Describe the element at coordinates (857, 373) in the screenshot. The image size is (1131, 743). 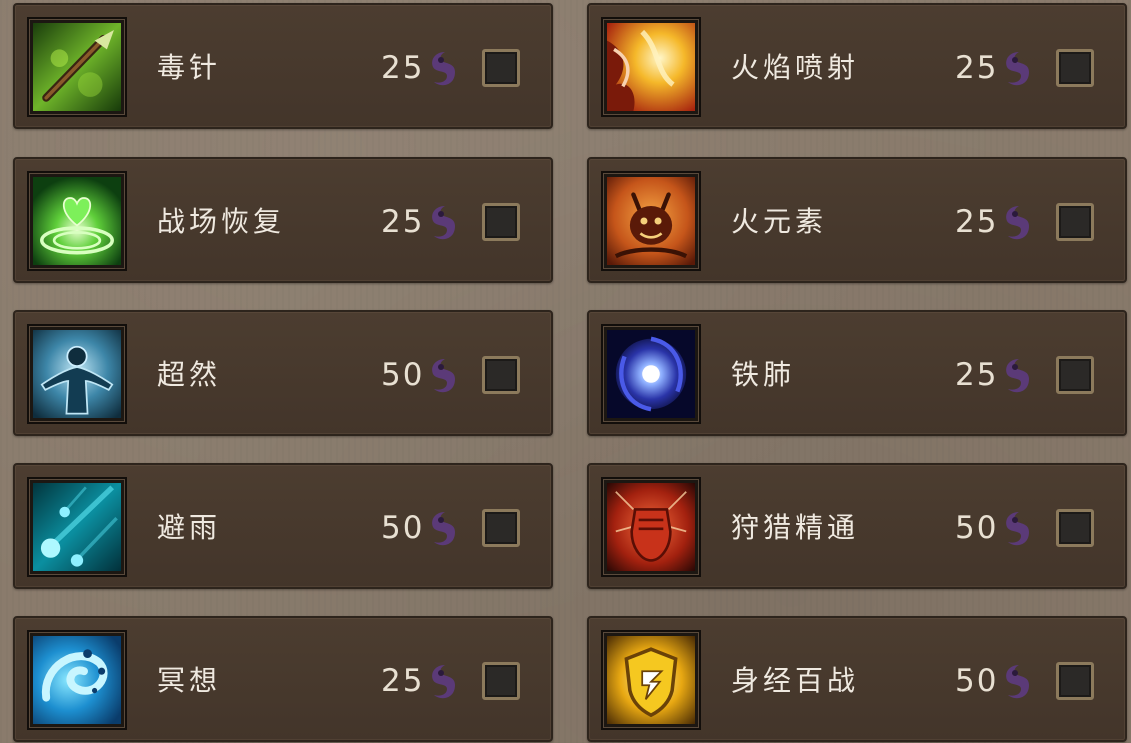
I see `skill-card: 铁肺 25` at that location.